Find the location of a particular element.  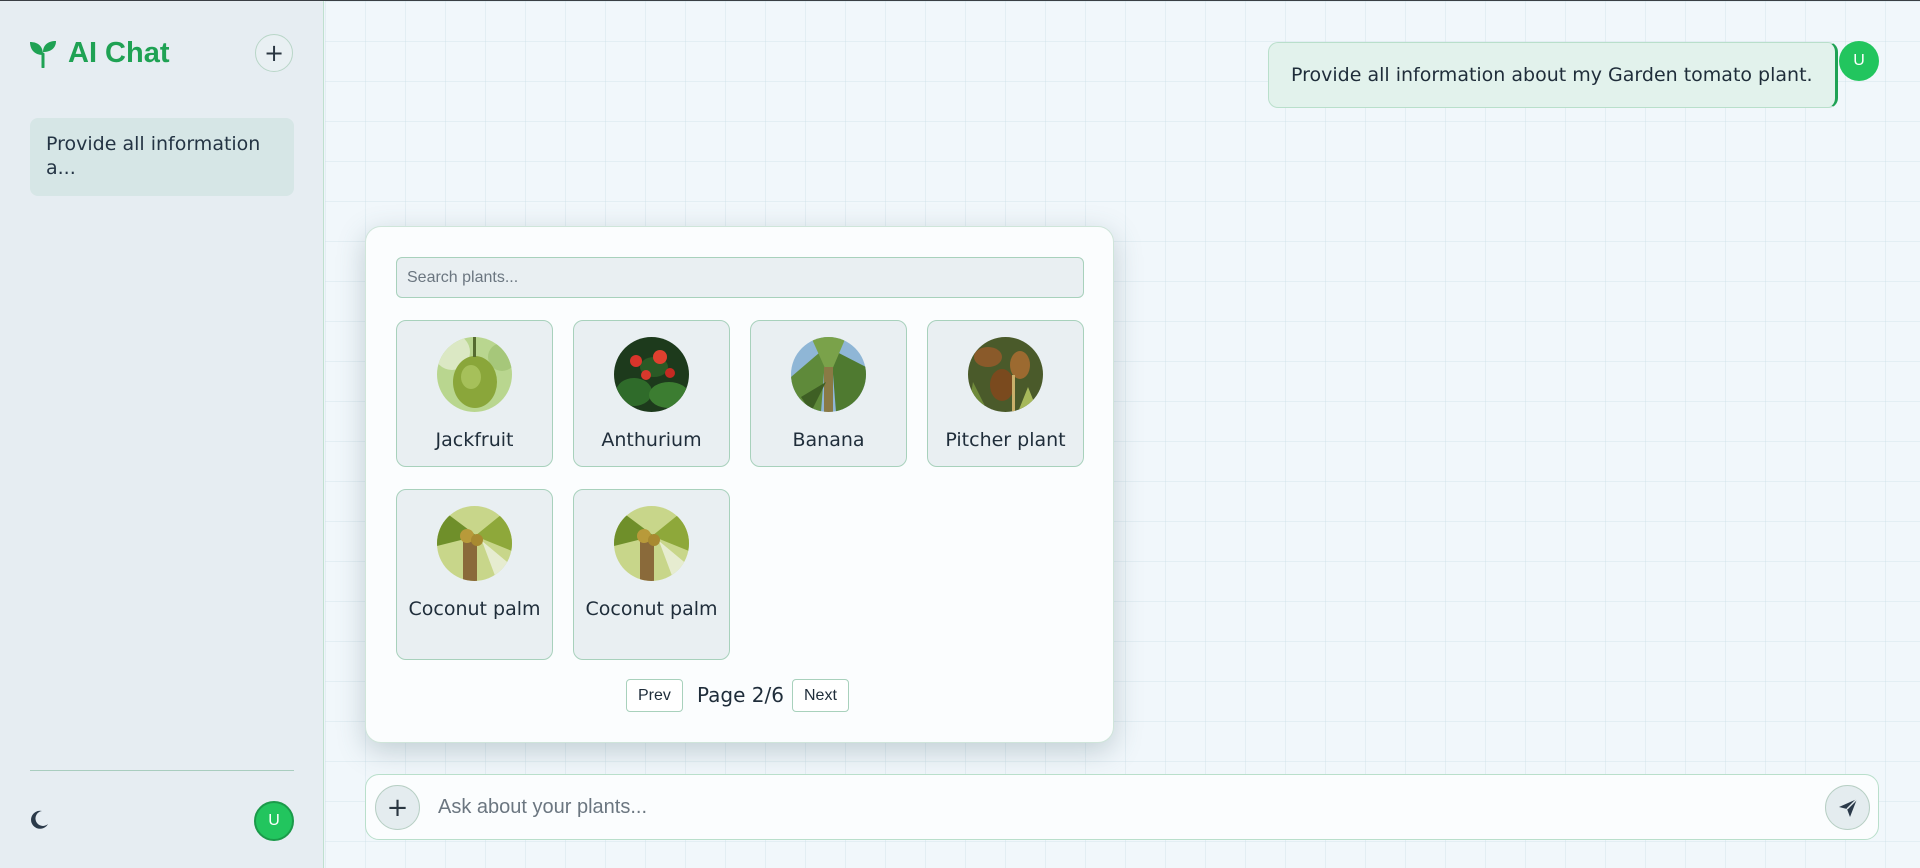

paper-plane-icon is located at coordinates (1848, 807).